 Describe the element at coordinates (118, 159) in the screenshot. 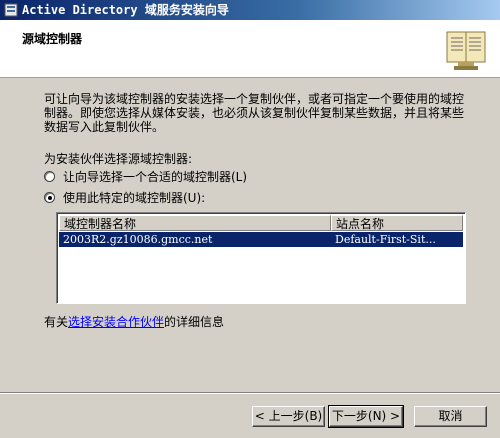

I see `choose-source-label: 为安装伙伴选择源域控制器:` at that location.